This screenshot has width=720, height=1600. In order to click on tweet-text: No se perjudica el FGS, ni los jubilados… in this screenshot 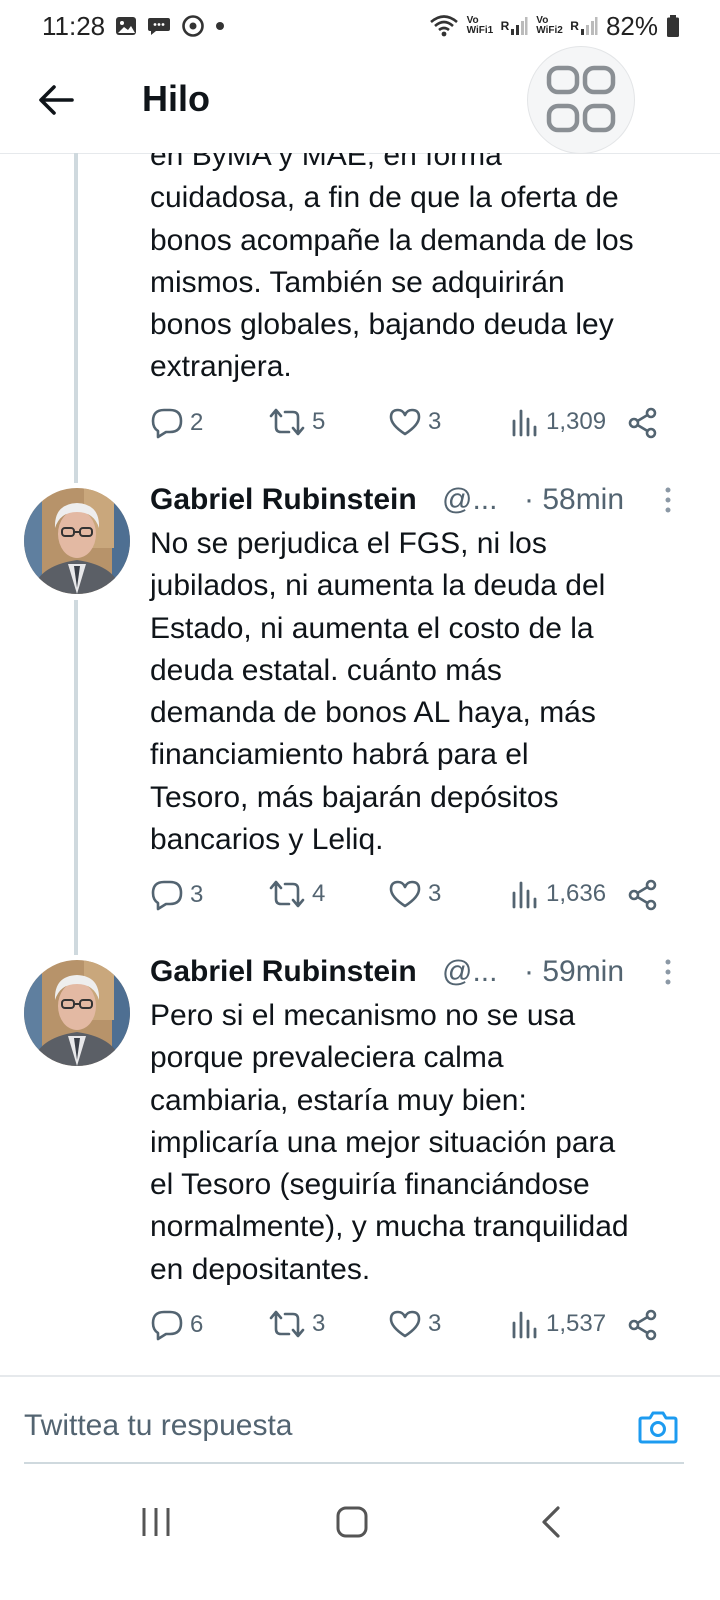, I will do `click(378, 692)`.